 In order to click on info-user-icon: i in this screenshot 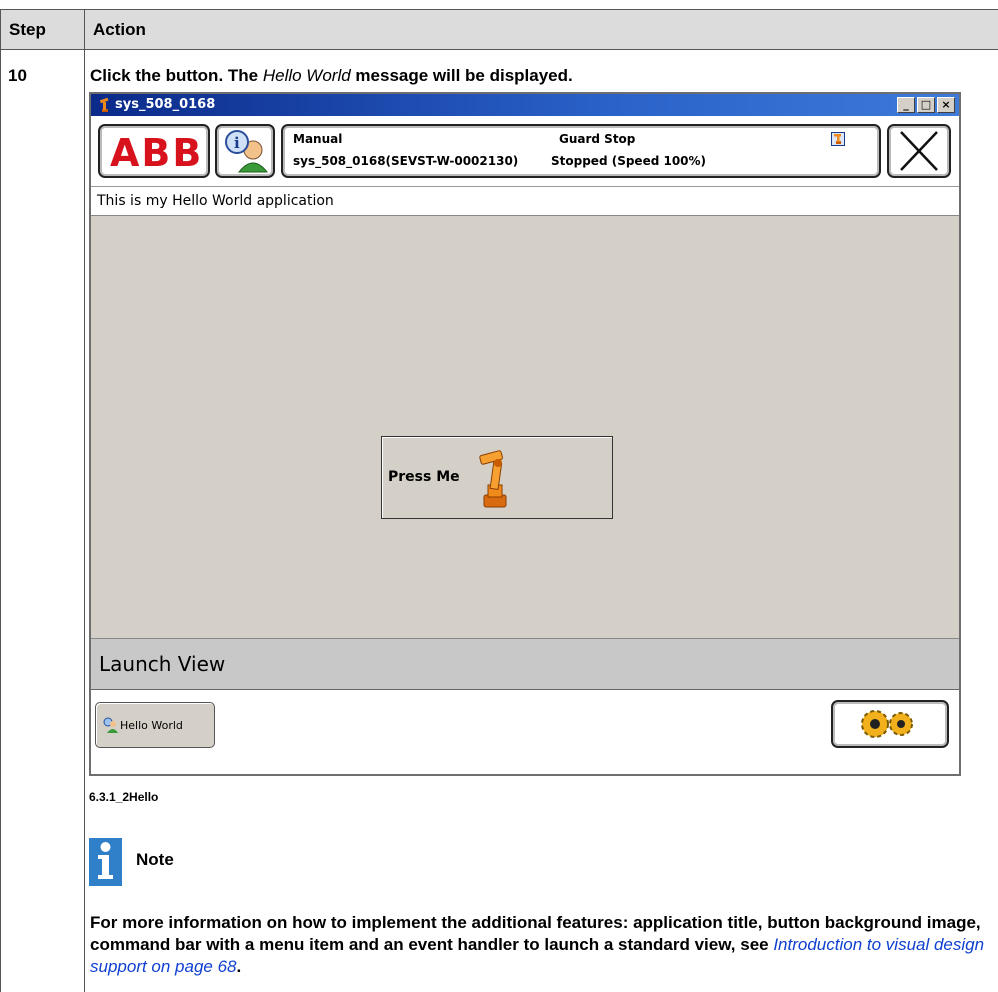, I will do `click(247, 151)`.